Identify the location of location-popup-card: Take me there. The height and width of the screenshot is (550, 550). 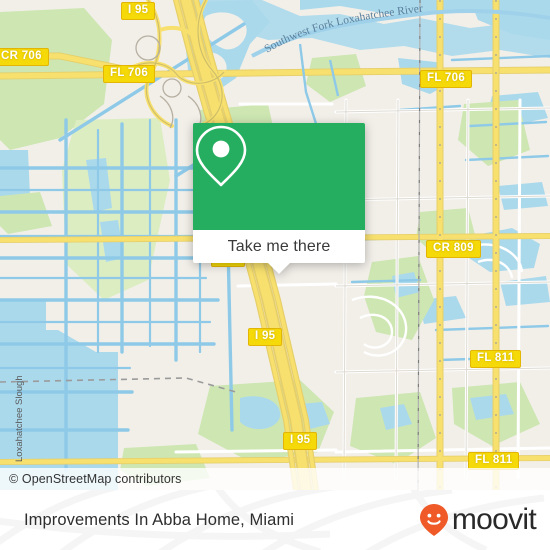
(279, 198).